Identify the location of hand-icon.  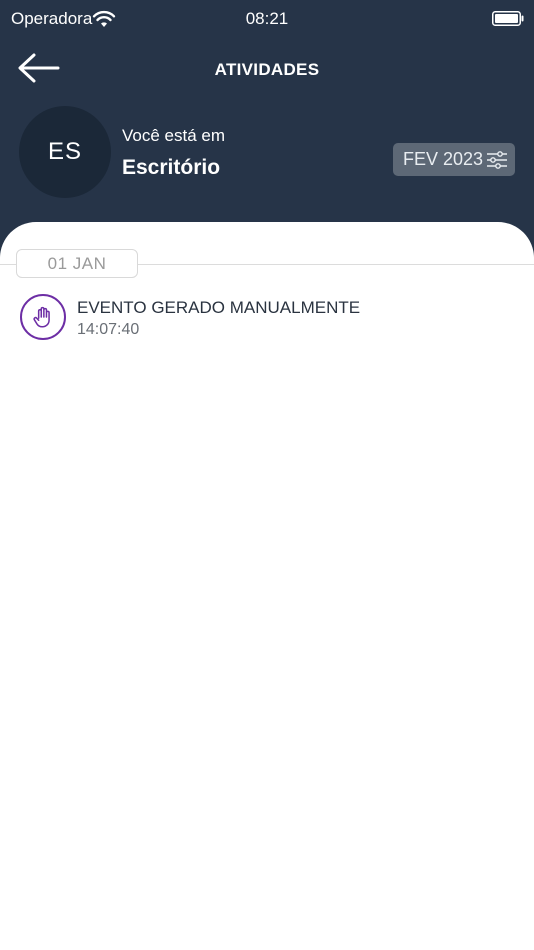
(41, 317).